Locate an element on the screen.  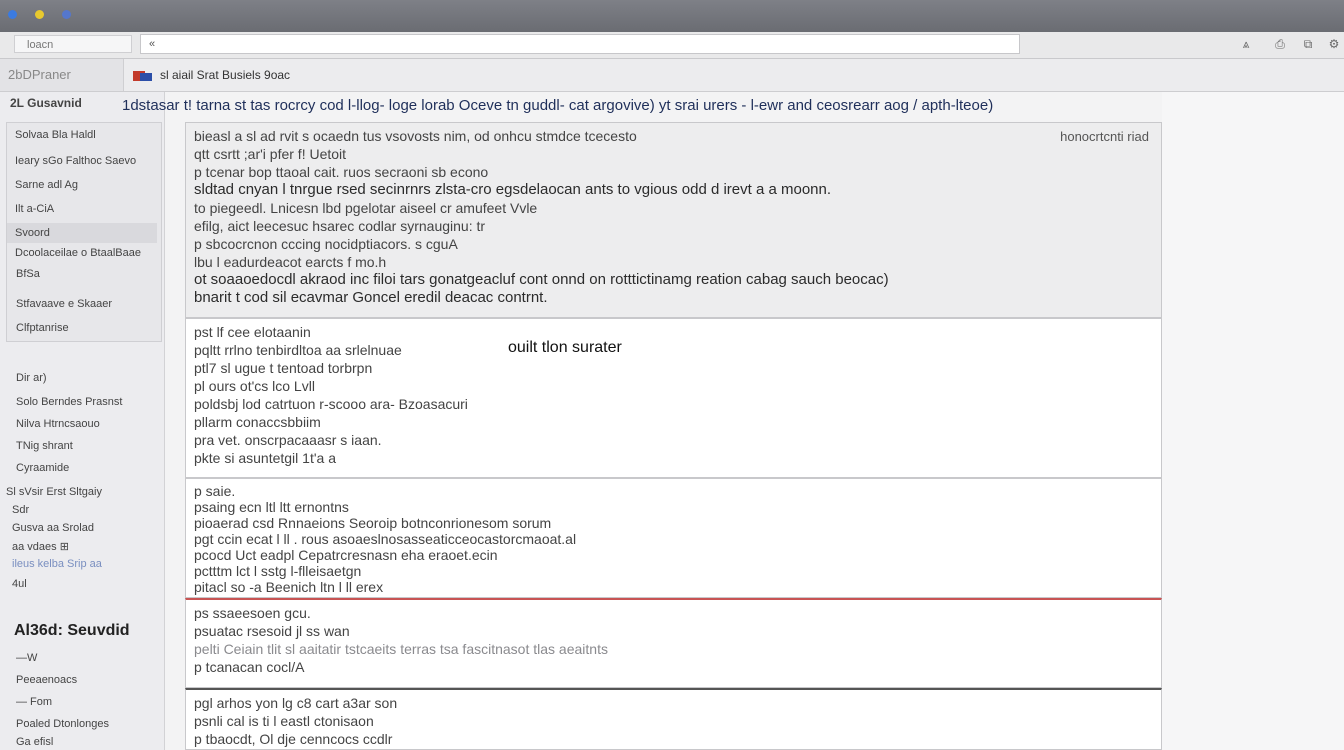
text-line: pitacl so -a Beenich ltn l ll erex is located at coordinates (289, 587).